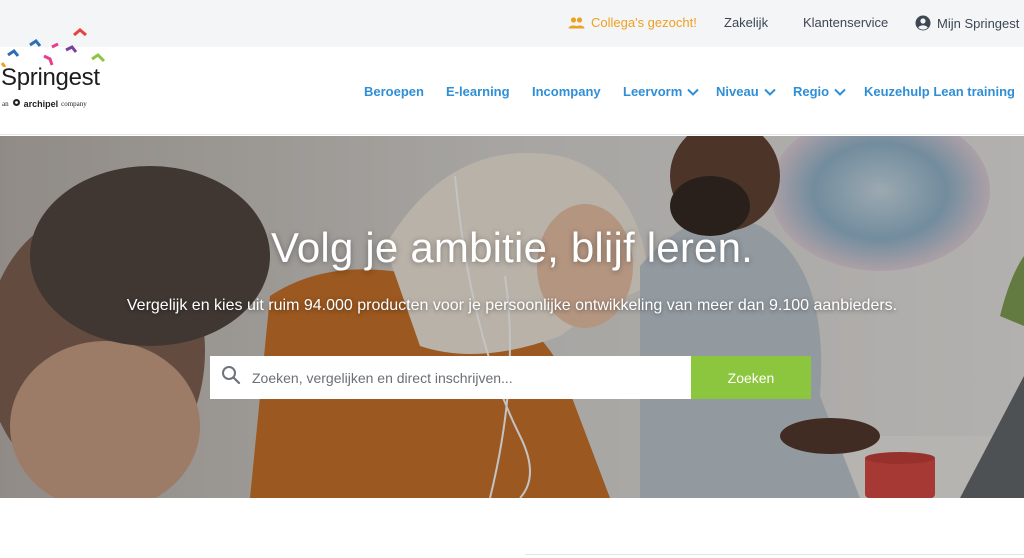 Image resolution: width=1024 pixels, height=558 pixels. I want to click on people-icon, so click(576, 22).